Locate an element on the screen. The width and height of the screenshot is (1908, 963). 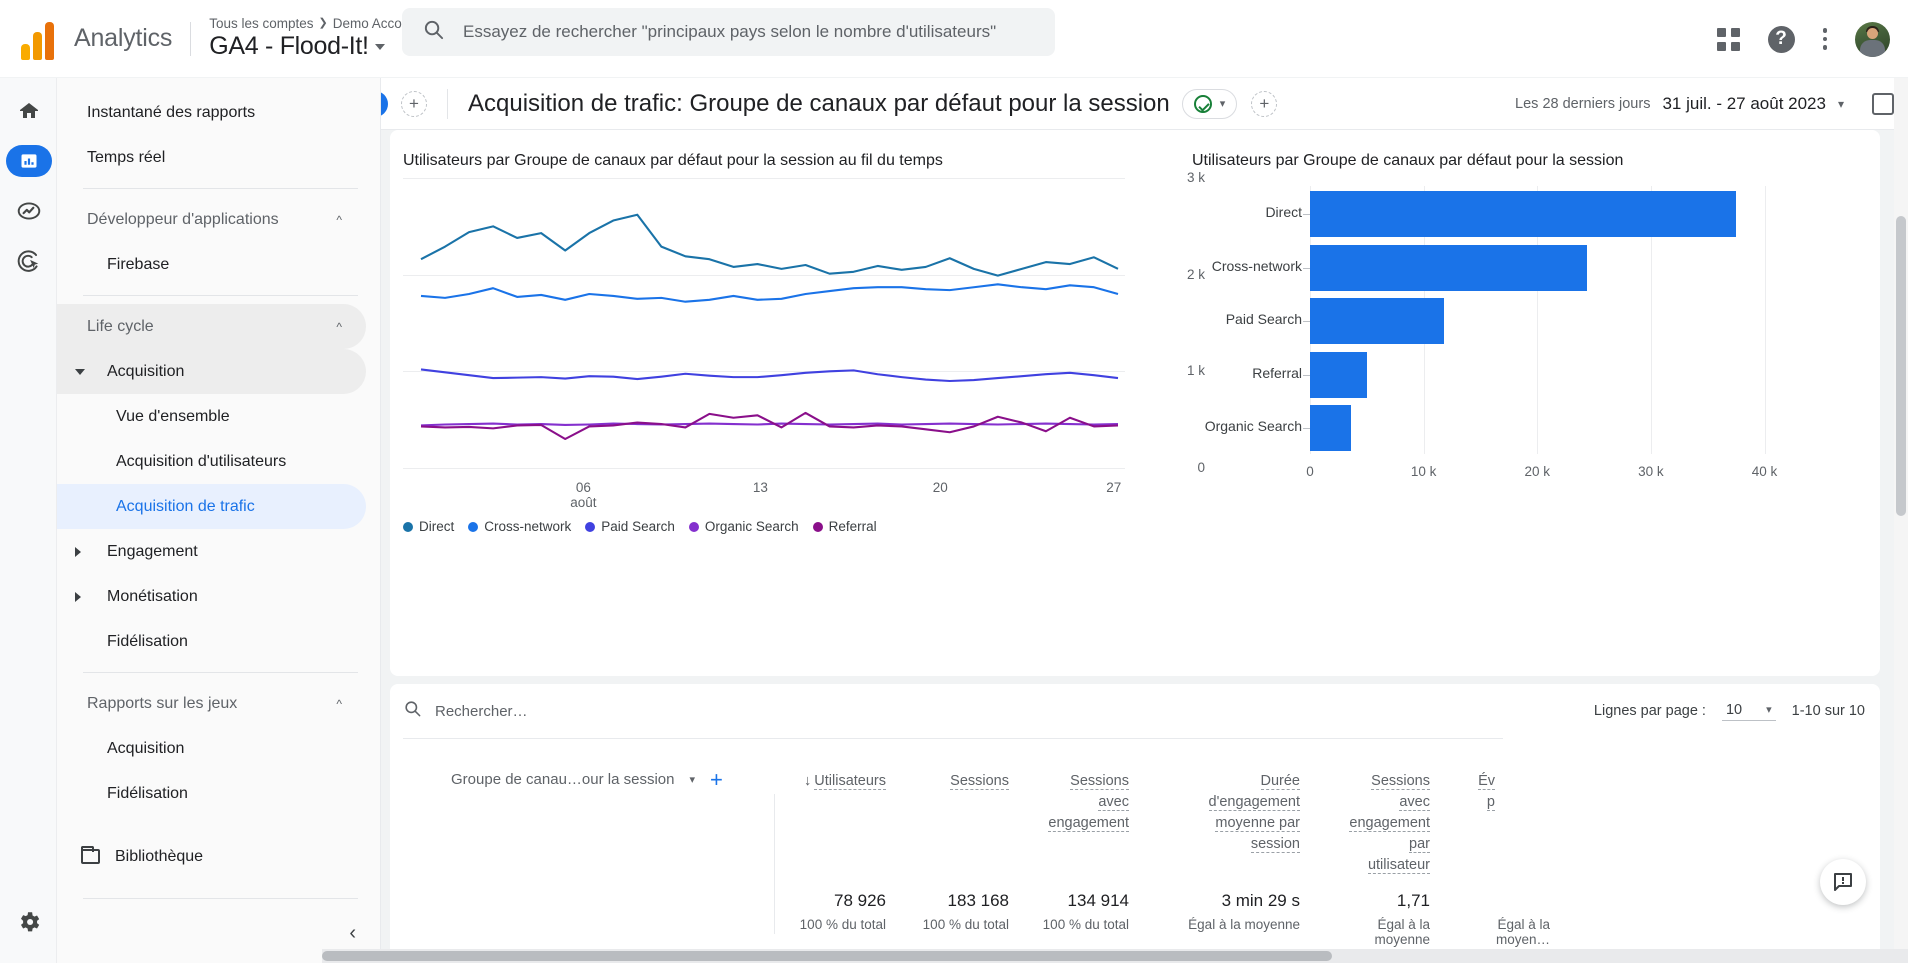
property-row: GA4 - Flood-It! is located at coordinates (314, 46).